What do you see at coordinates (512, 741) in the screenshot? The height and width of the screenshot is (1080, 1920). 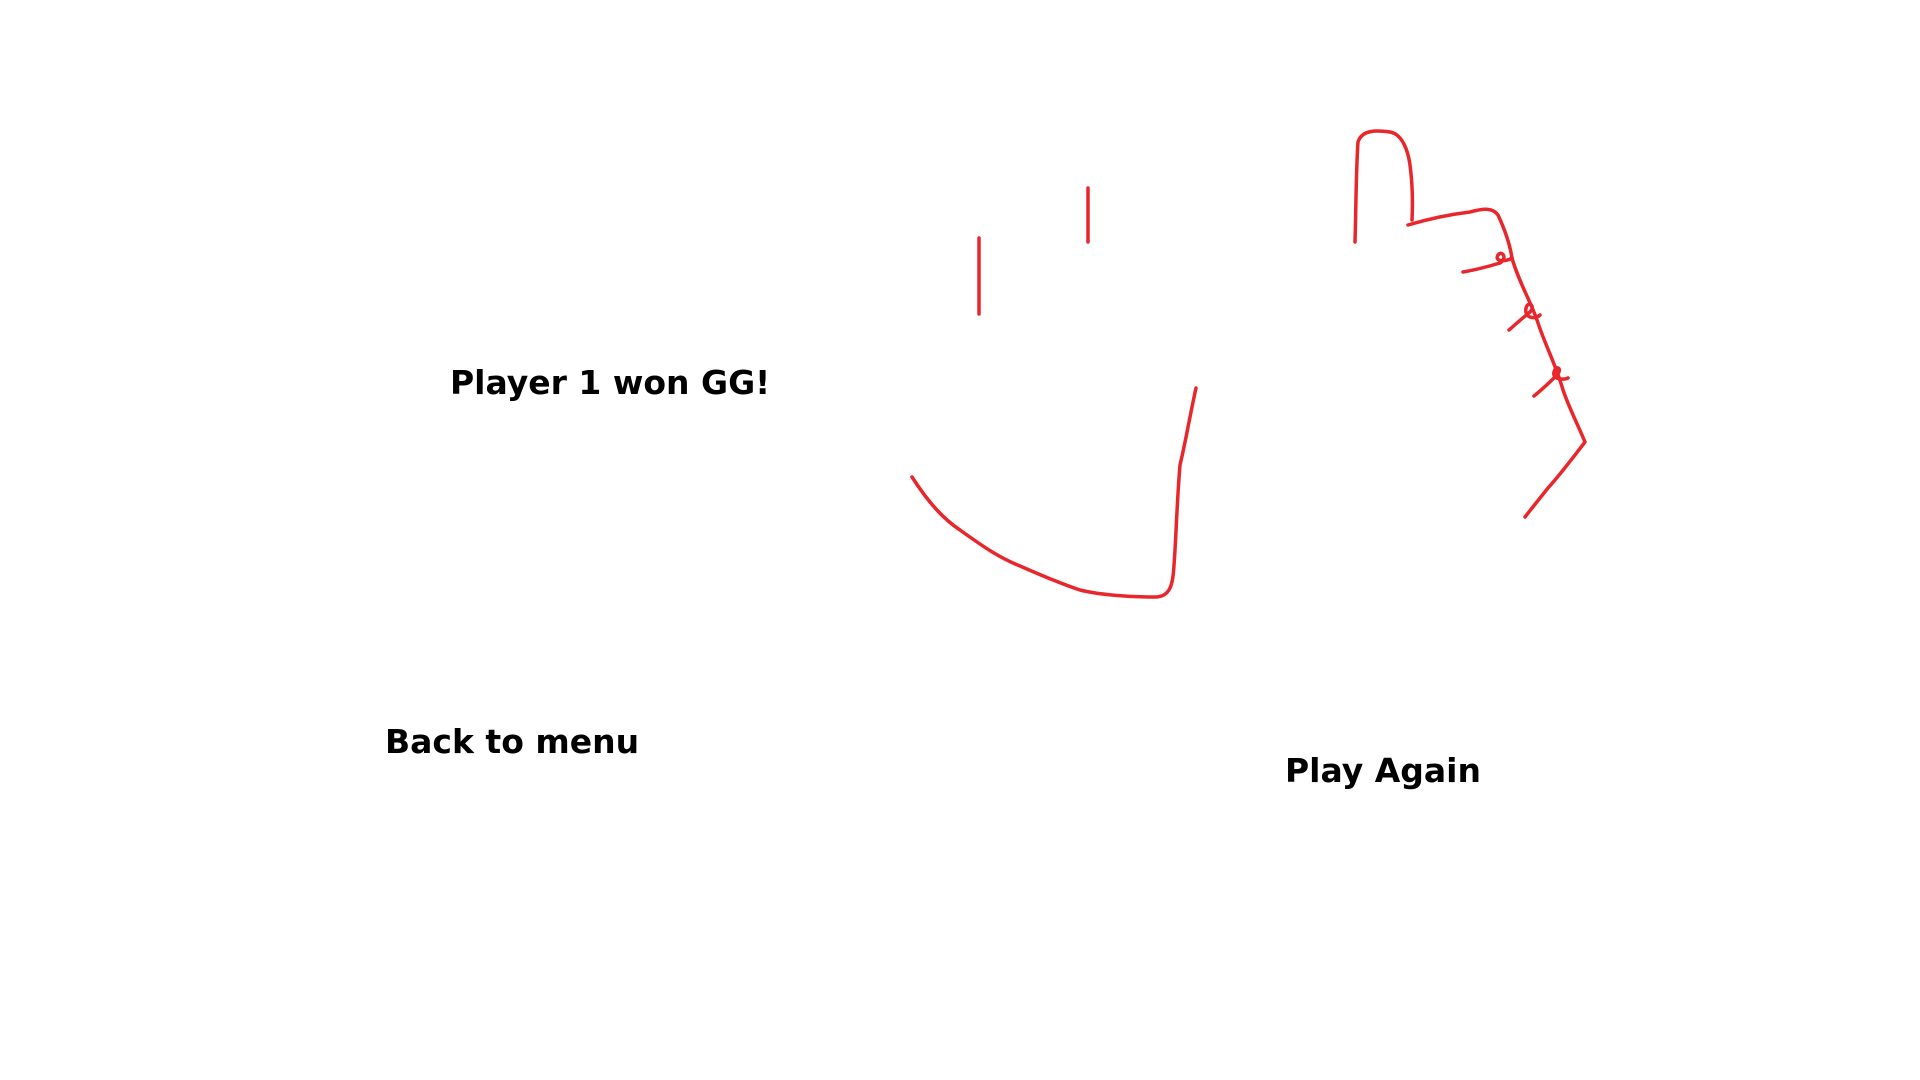 I see `back-to-menu-button: Back to menu` at bounding box center [512, 741].